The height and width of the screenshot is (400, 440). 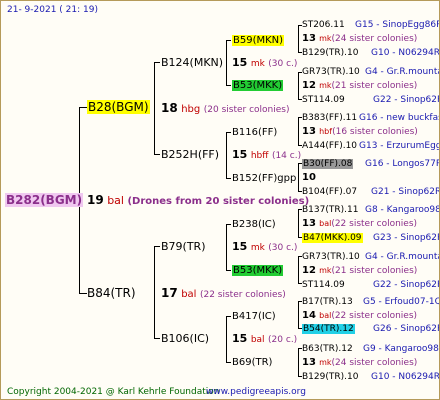 I want to click on gen4-info: 13 hbf(16 sister colonies), so click(x=360, y=131).